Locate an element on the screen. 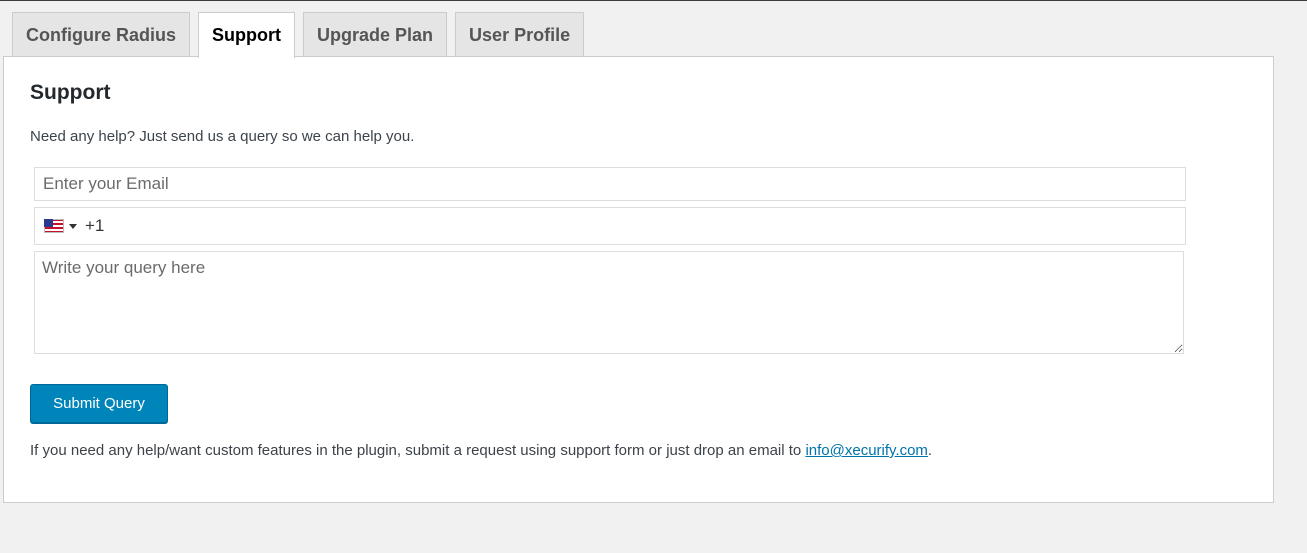 The height and width of the screenshot is (553, 1307). country-code-dropdown is located at coordinates (56, 226).